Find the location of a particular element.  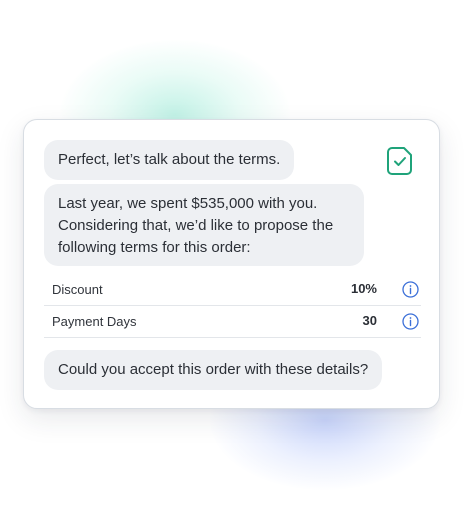

chat-message-2-line-1: Last year, we spent $535,000 with you. is located at coordinates (188, 203).